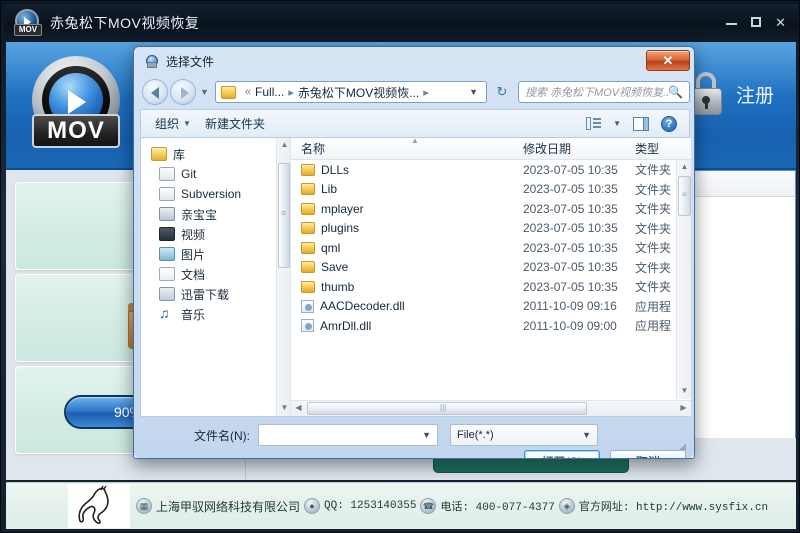  What do you see at coordinates (215, 294) in the screenshot?
I see `sidebar-item-xunlei-download: 迅雷下载` at bounding box center [215, 294].